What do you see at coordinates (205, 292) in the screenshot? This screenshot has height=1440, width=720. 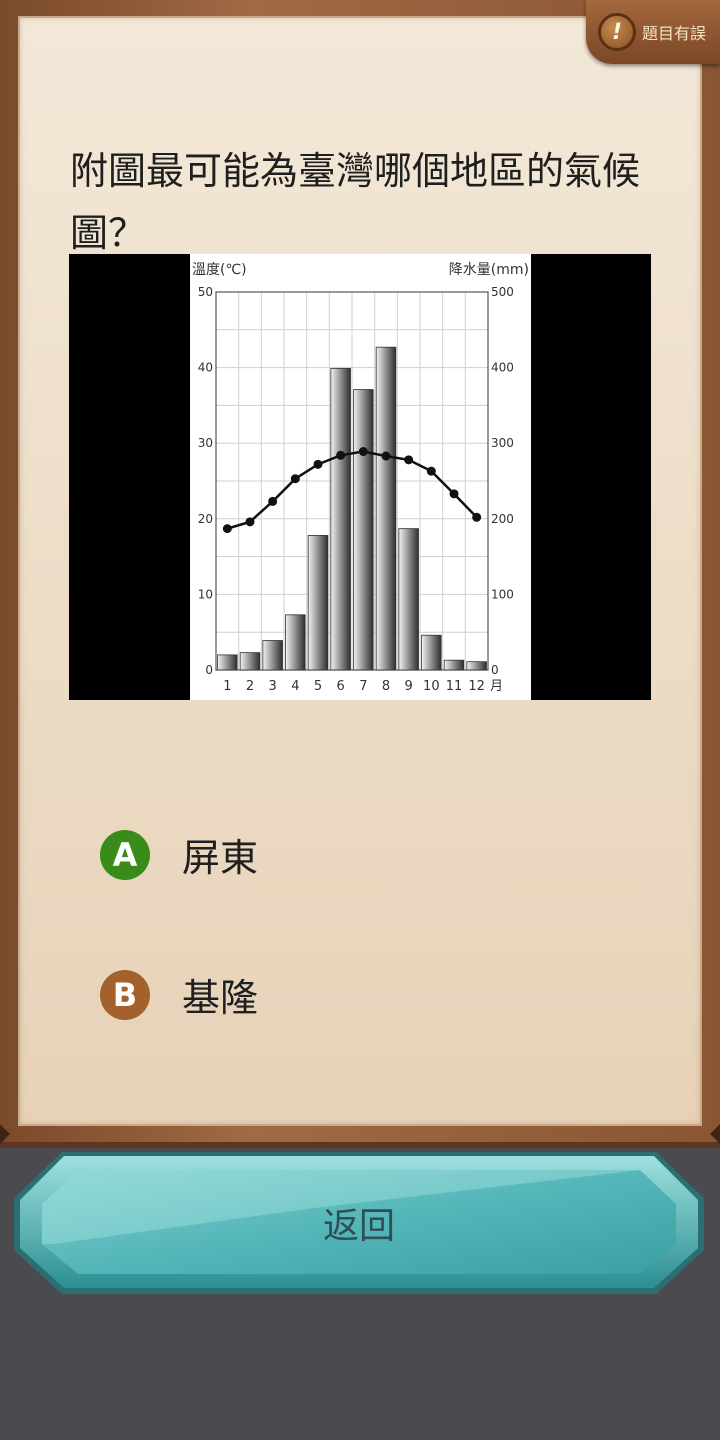 I see `left-tick-label: 50` at bounding box center [205, 292].